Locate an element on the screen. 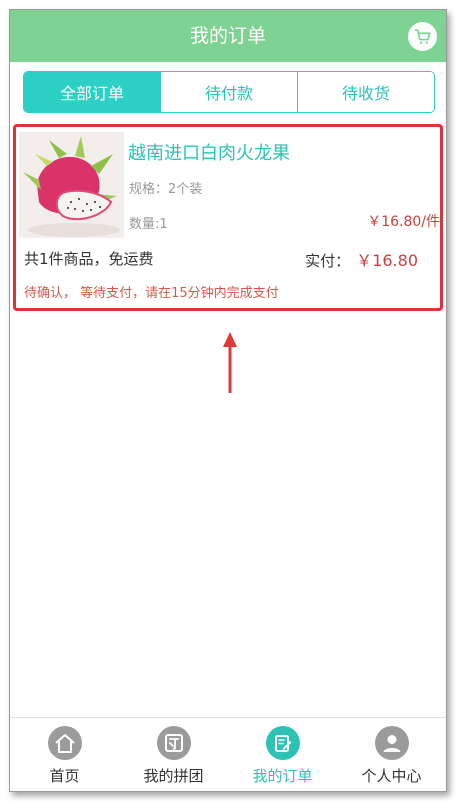 This screenshot has height=802, width=463. nav-label-orders: 我的订单 is located at coordinates (282, 776).